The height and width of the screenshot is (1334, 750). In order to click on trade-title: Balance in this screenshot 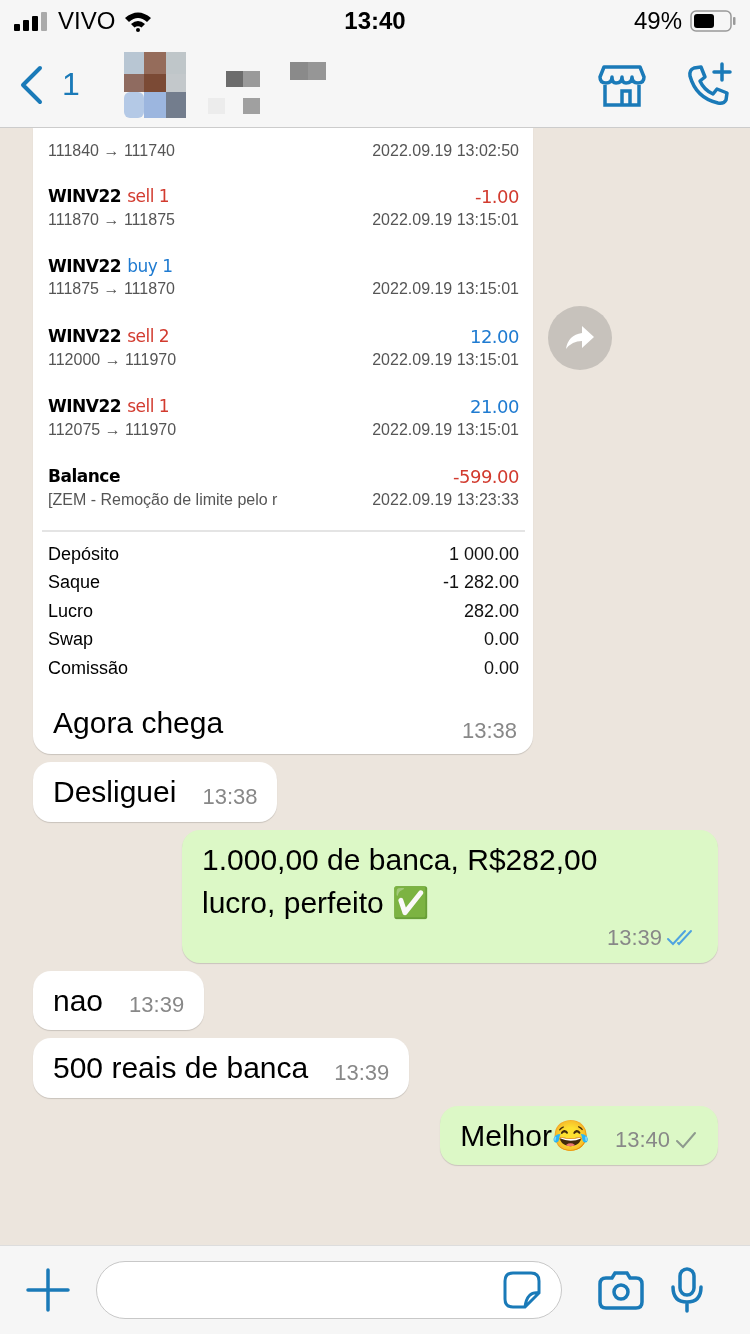, I will do `click(84, 476)`.